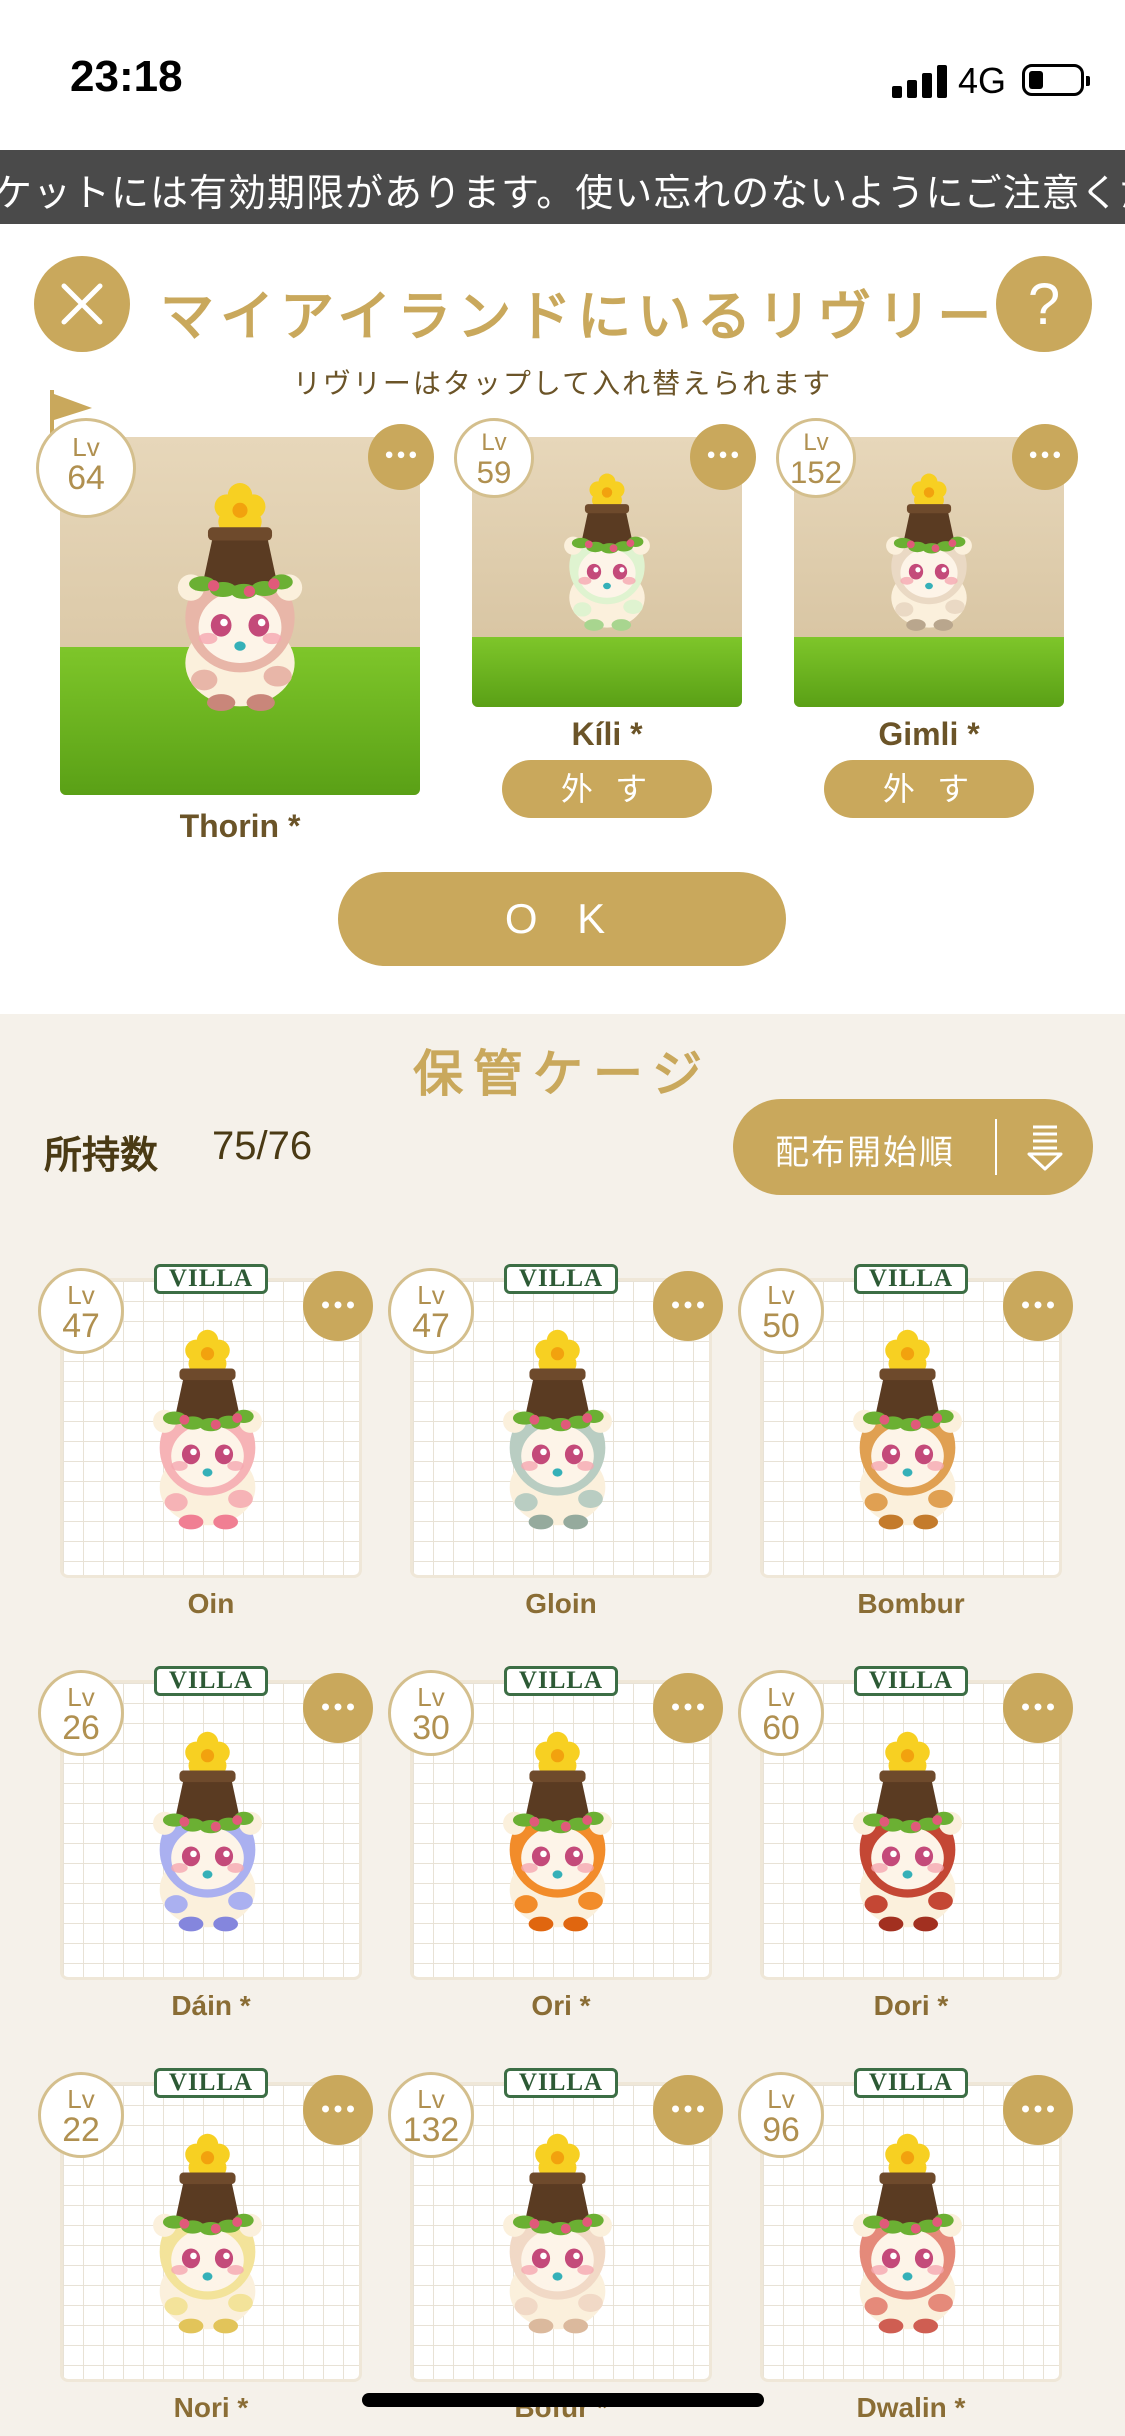 This screenshot has width=1125, height=2436. What do you see at coordinates (240, 826) in the screenshot?
I see `creature-name: Thorin *` at bounding box center [240, 826].